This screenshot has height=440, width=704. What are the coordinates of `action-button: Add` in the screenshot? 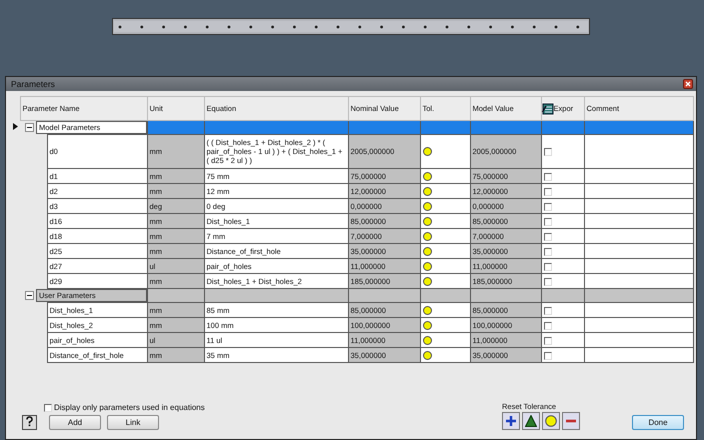 It's located at (75, 422).